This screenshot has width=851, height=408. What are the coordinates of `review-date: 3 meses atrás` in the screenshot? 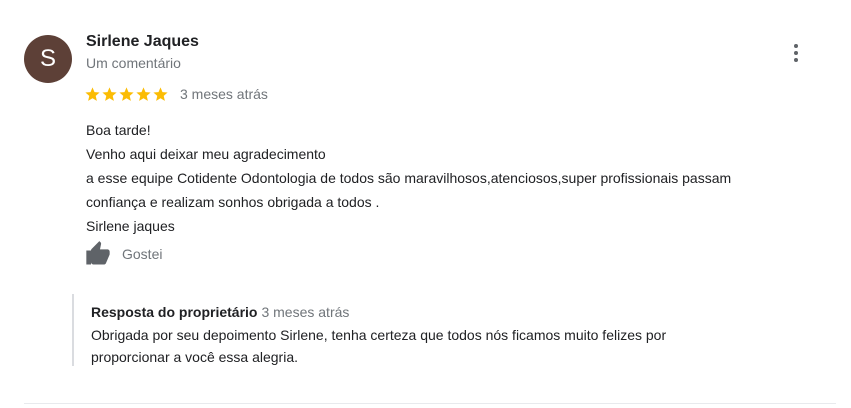 It's located at (224, 94).